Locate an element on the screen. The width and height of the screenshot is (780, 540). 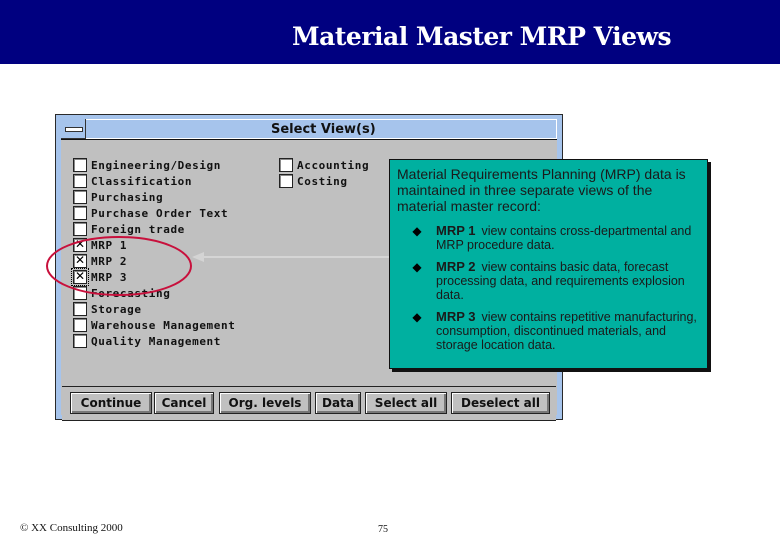
continue-button: Continue is located at coordinates (111, 403).